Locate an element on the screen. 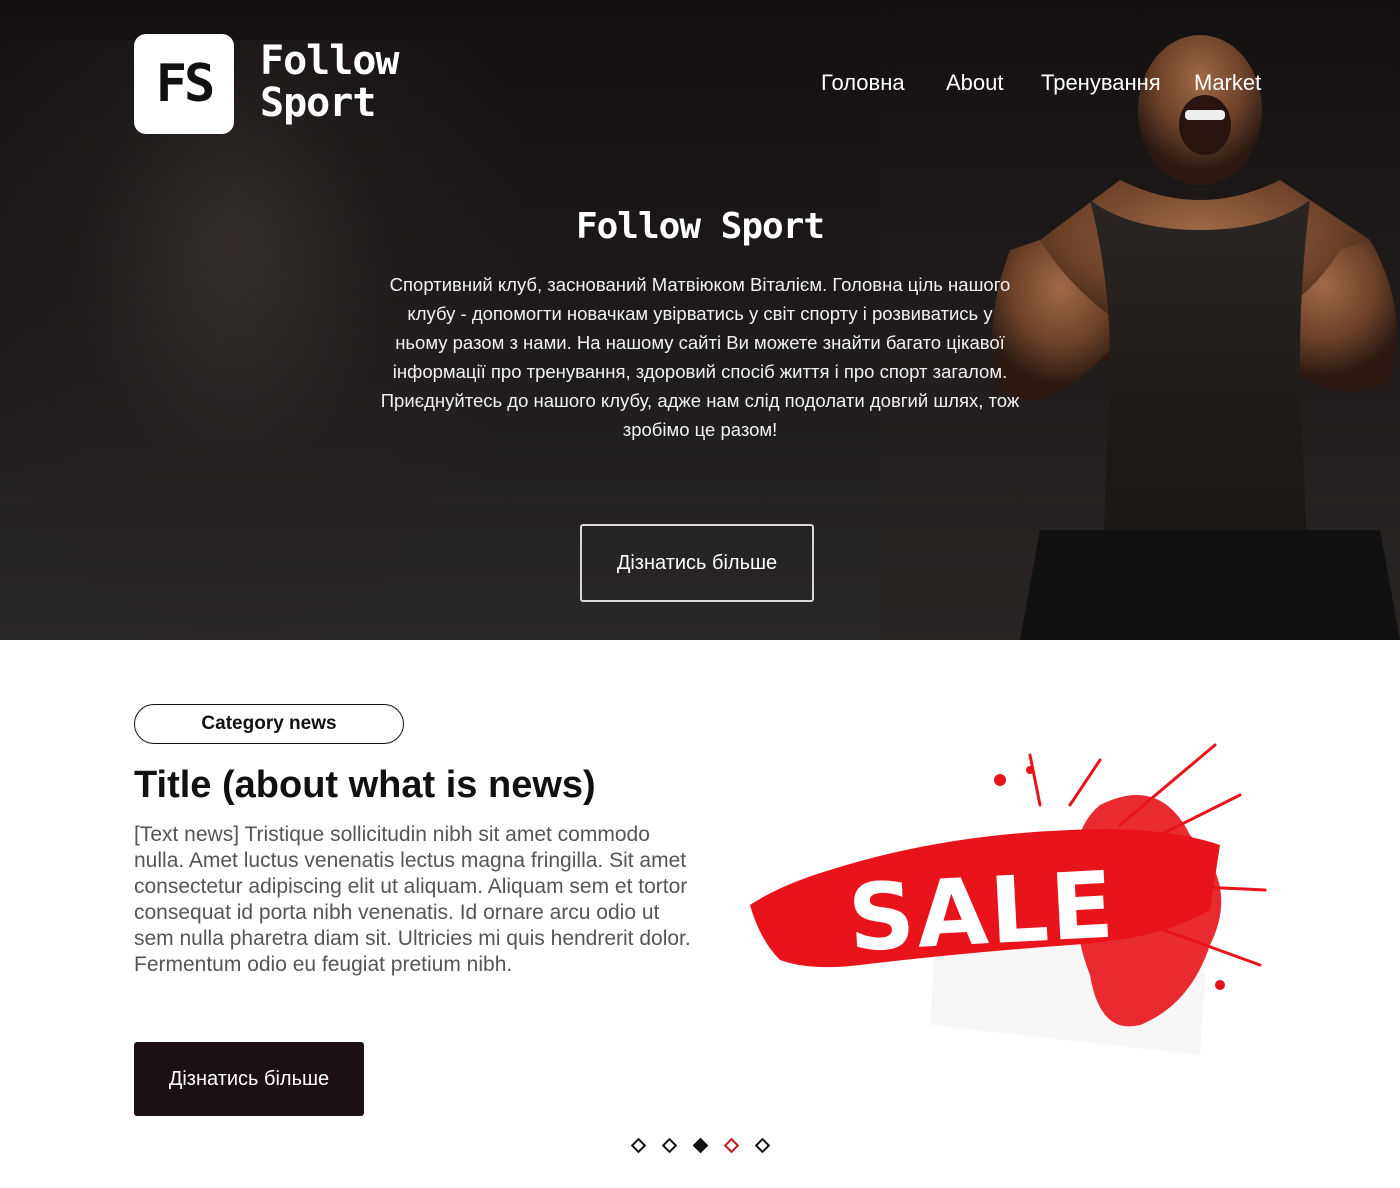 The height and width of the screenshot is (1188, 1400). news-title: Title (about what is news) is located at coordinates (365, 785).